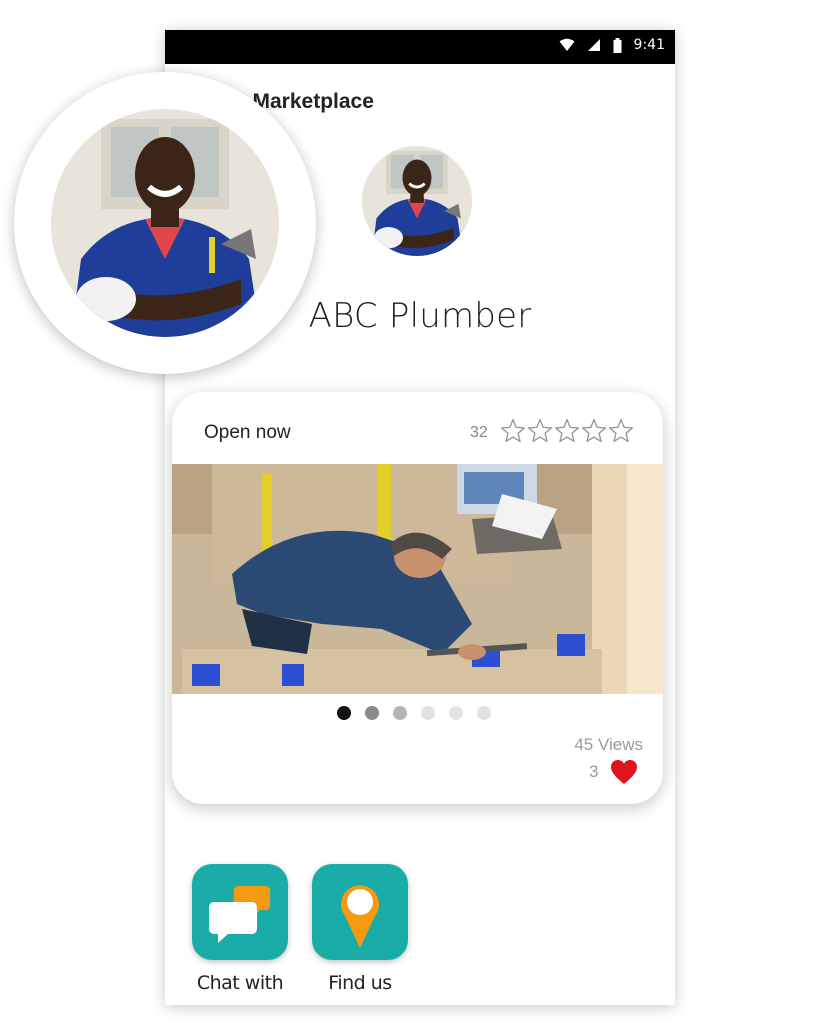 The width and height of the screenshot is (825, 1035). What do you see at coordinates (343, 713) in the screenshot?
I see `carousel-dot-active` at bounding box center [343, 713].